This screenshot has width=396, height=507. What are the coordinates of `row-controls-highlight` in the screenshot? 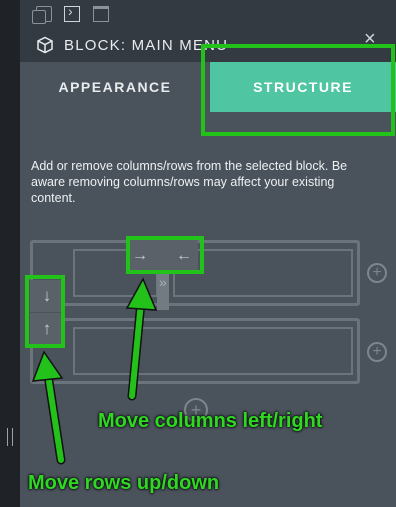 It's located at (45, 311).